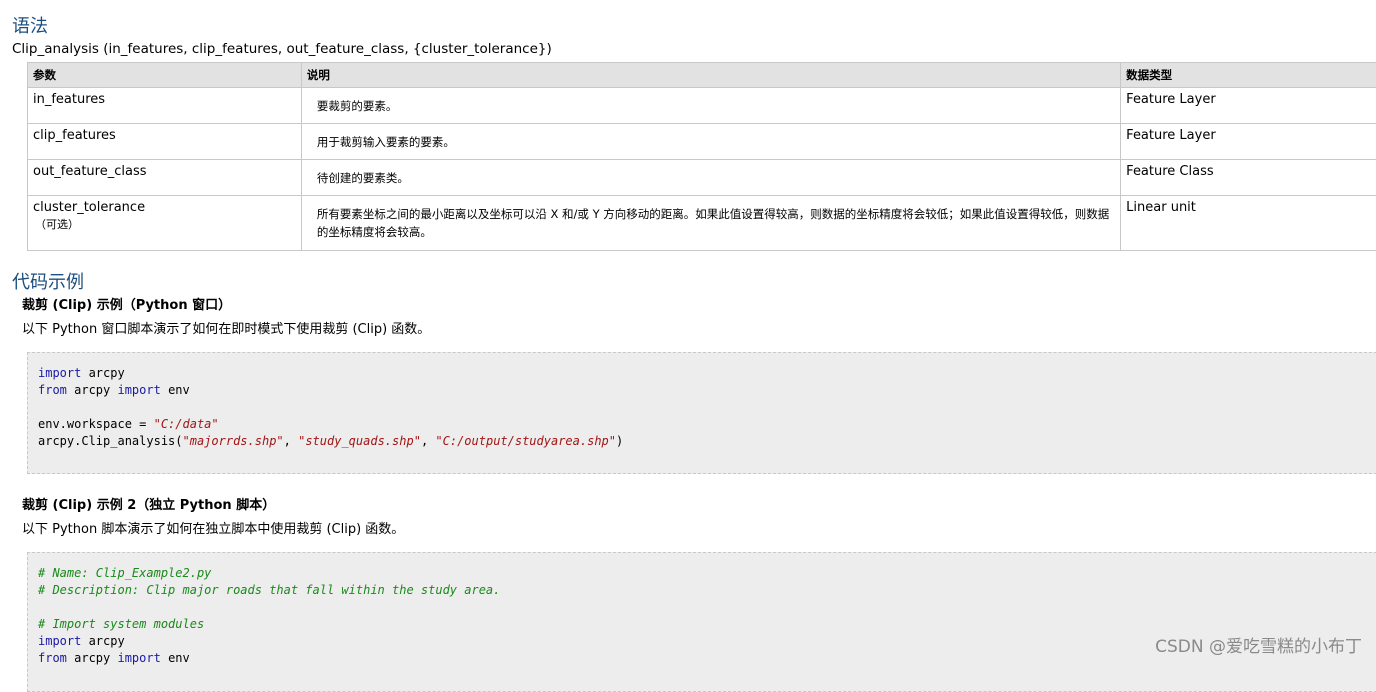 The image size is (1376, 692). Describe the element at coordinates (89, 207) in the screenshot. I see `param-name-text: cluster_tolerance` at that location.